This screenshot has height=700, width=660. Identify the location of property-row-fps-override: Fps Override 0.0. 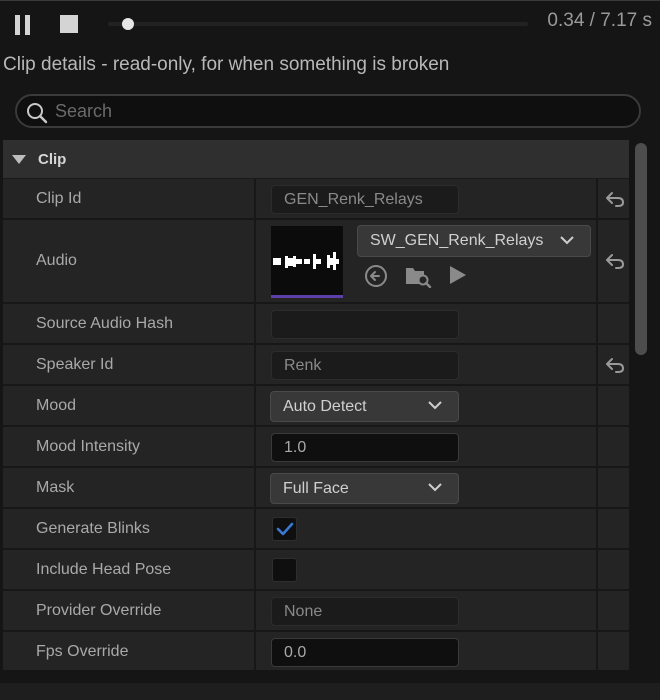
(316, 651).